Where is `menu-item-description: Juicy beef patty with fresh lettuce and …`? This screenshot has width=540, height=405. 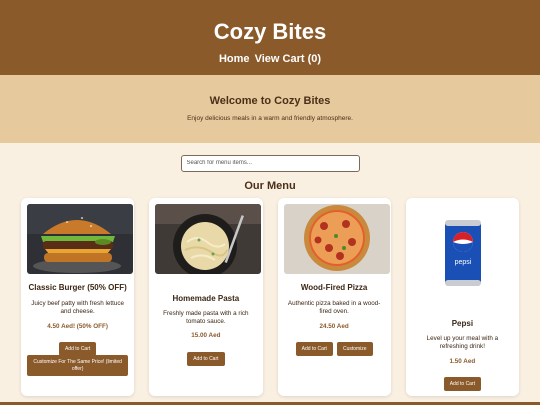
menu-item-description: Juicy beef patty with fresh lettuce and … is located at coordinates (77, 307).